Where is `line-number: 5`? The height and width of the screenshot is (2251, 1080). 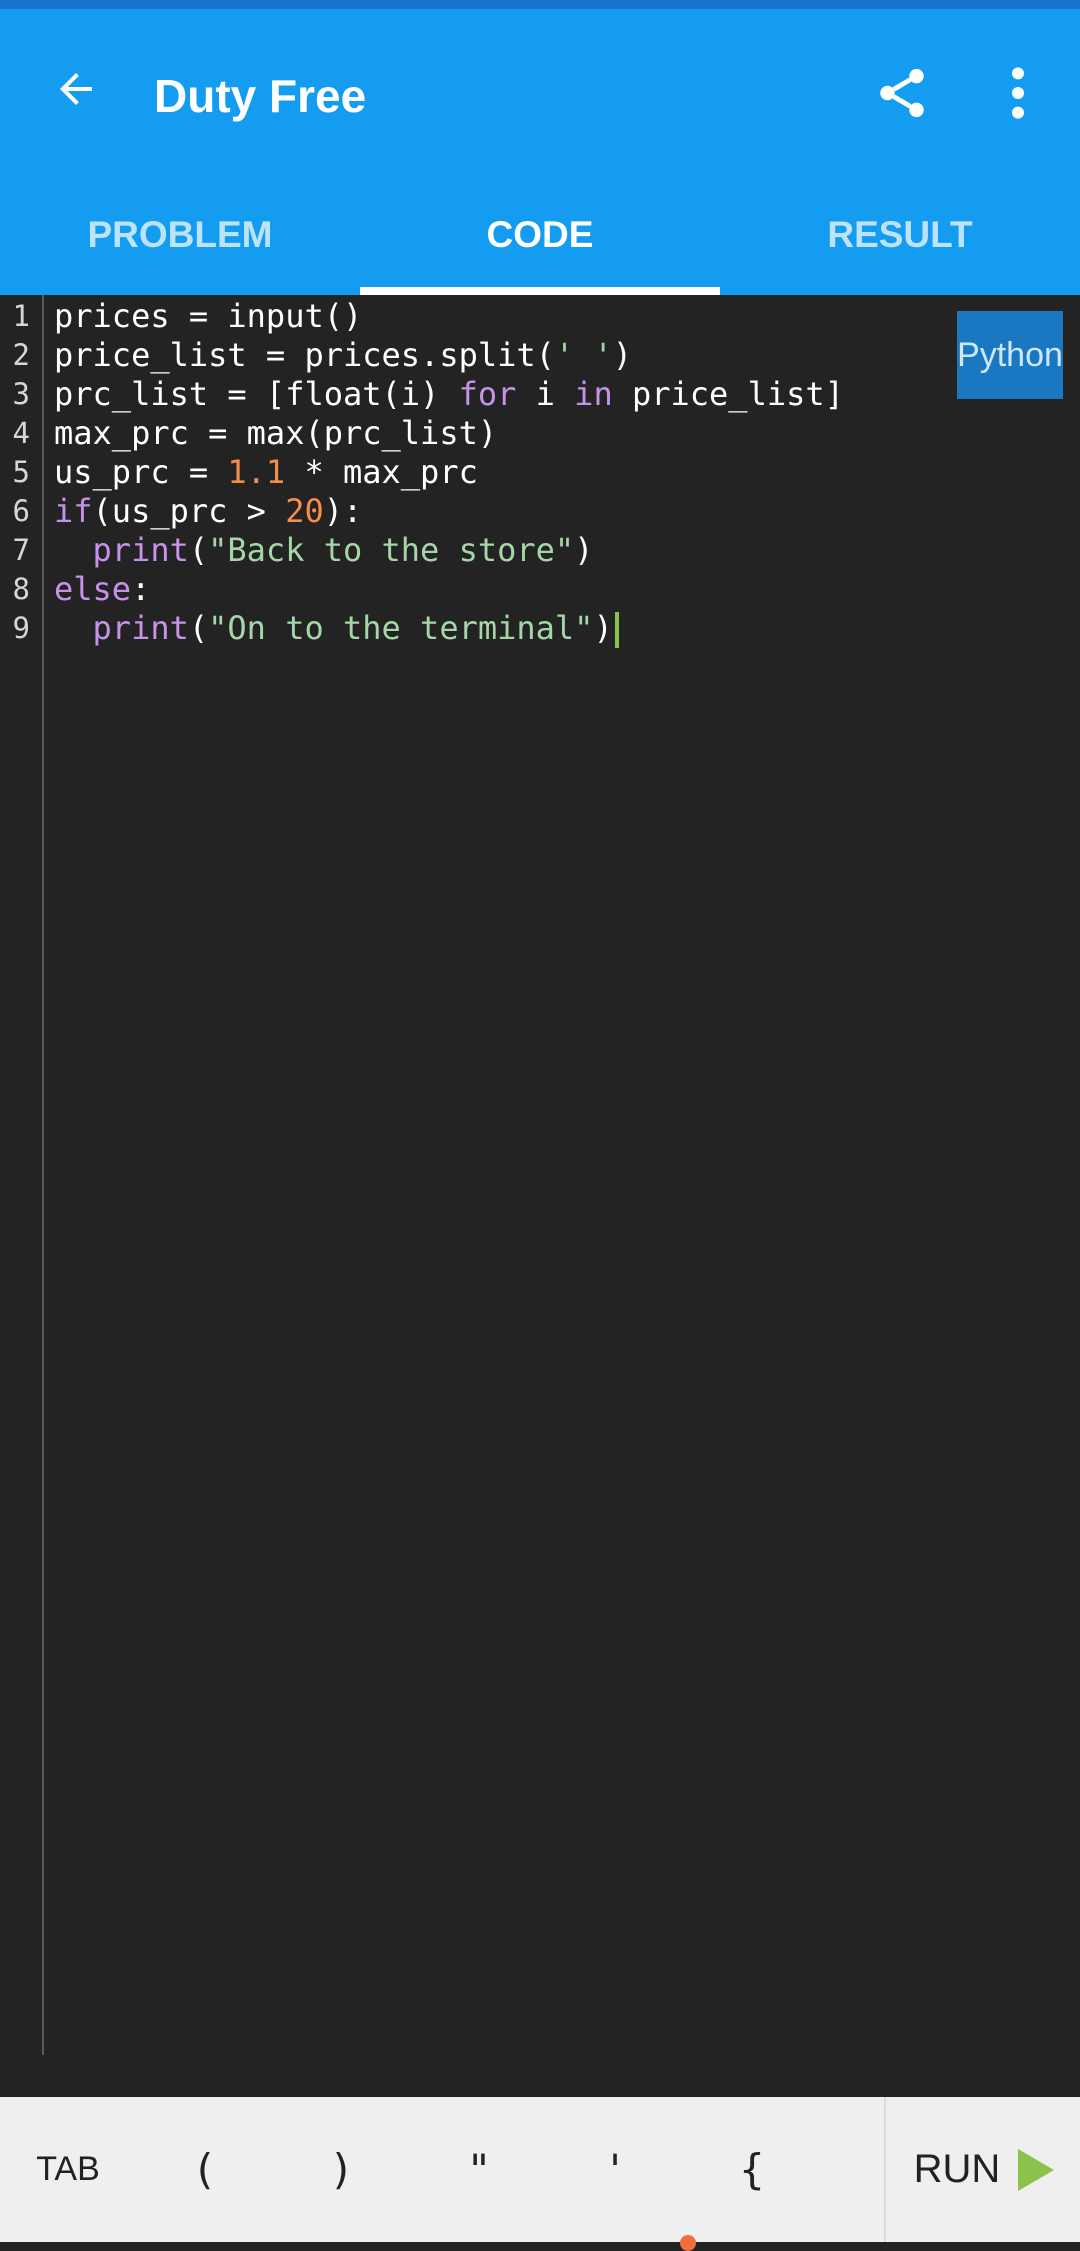
line-number: 5 is located at coordinates (21, 472).